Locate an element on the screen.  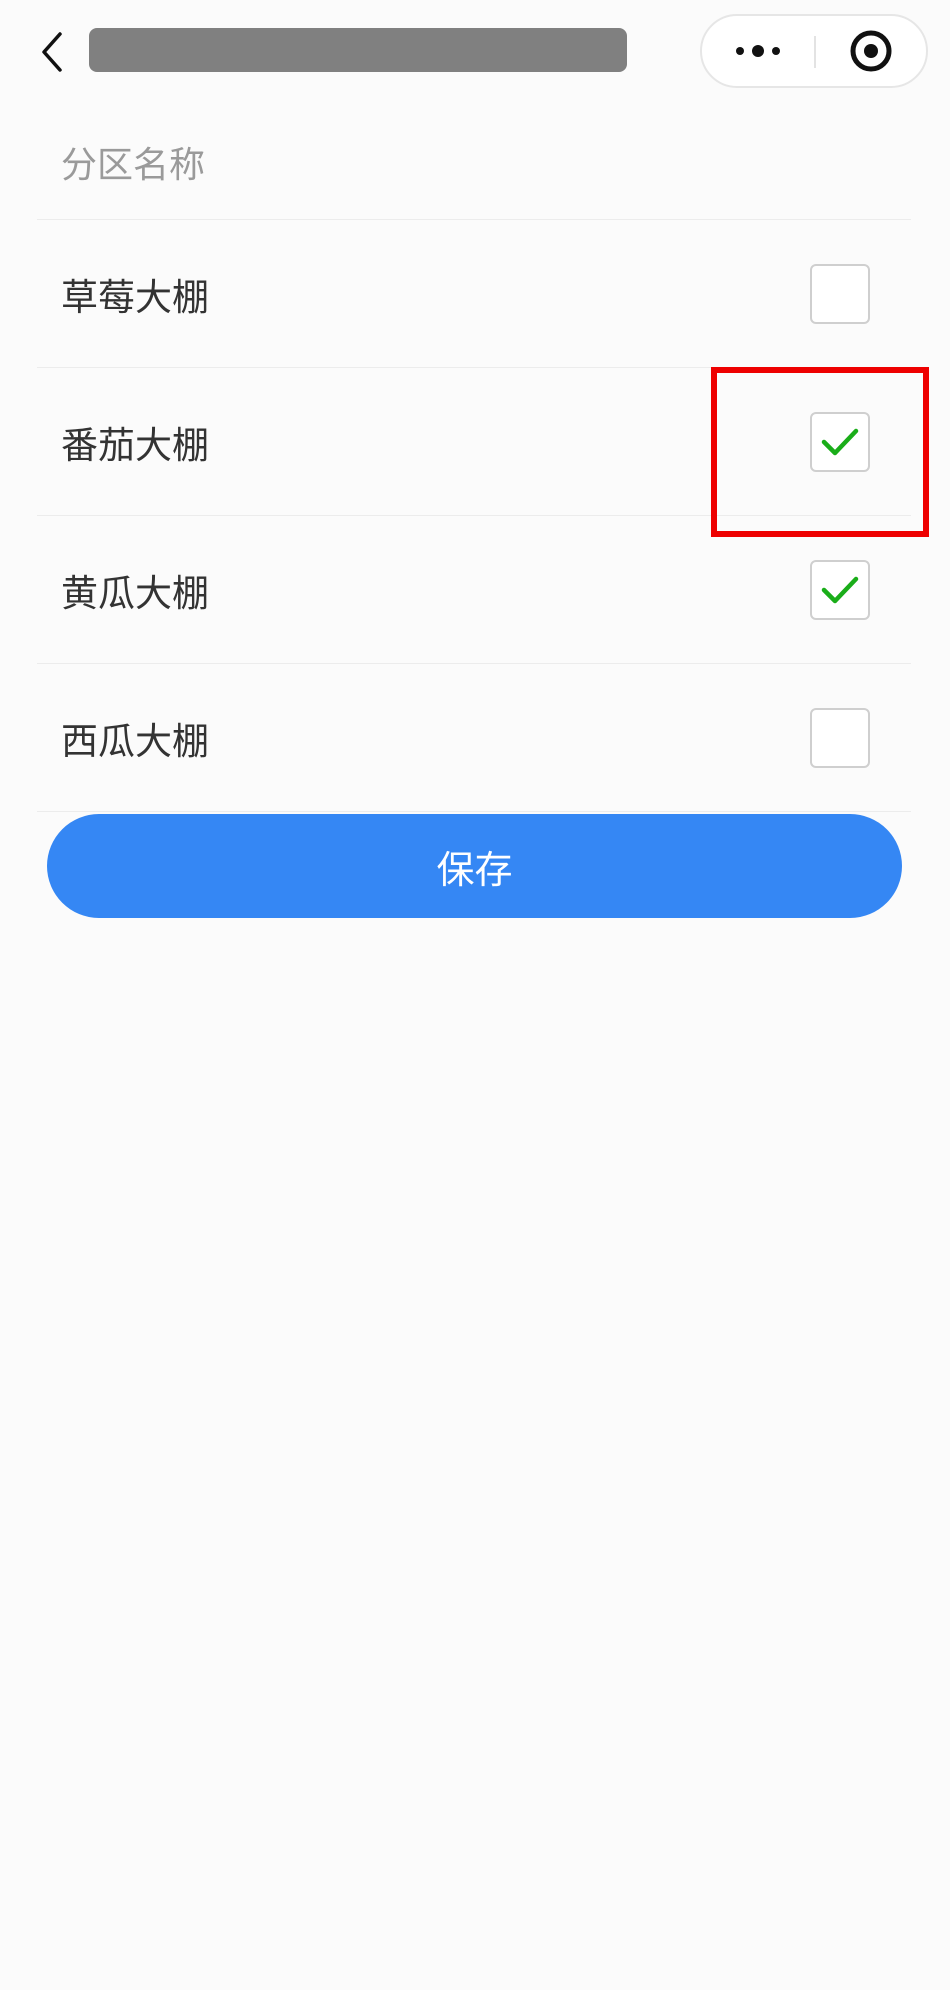
list-item: 番茄大棚 is located at coordinates (474, 442).